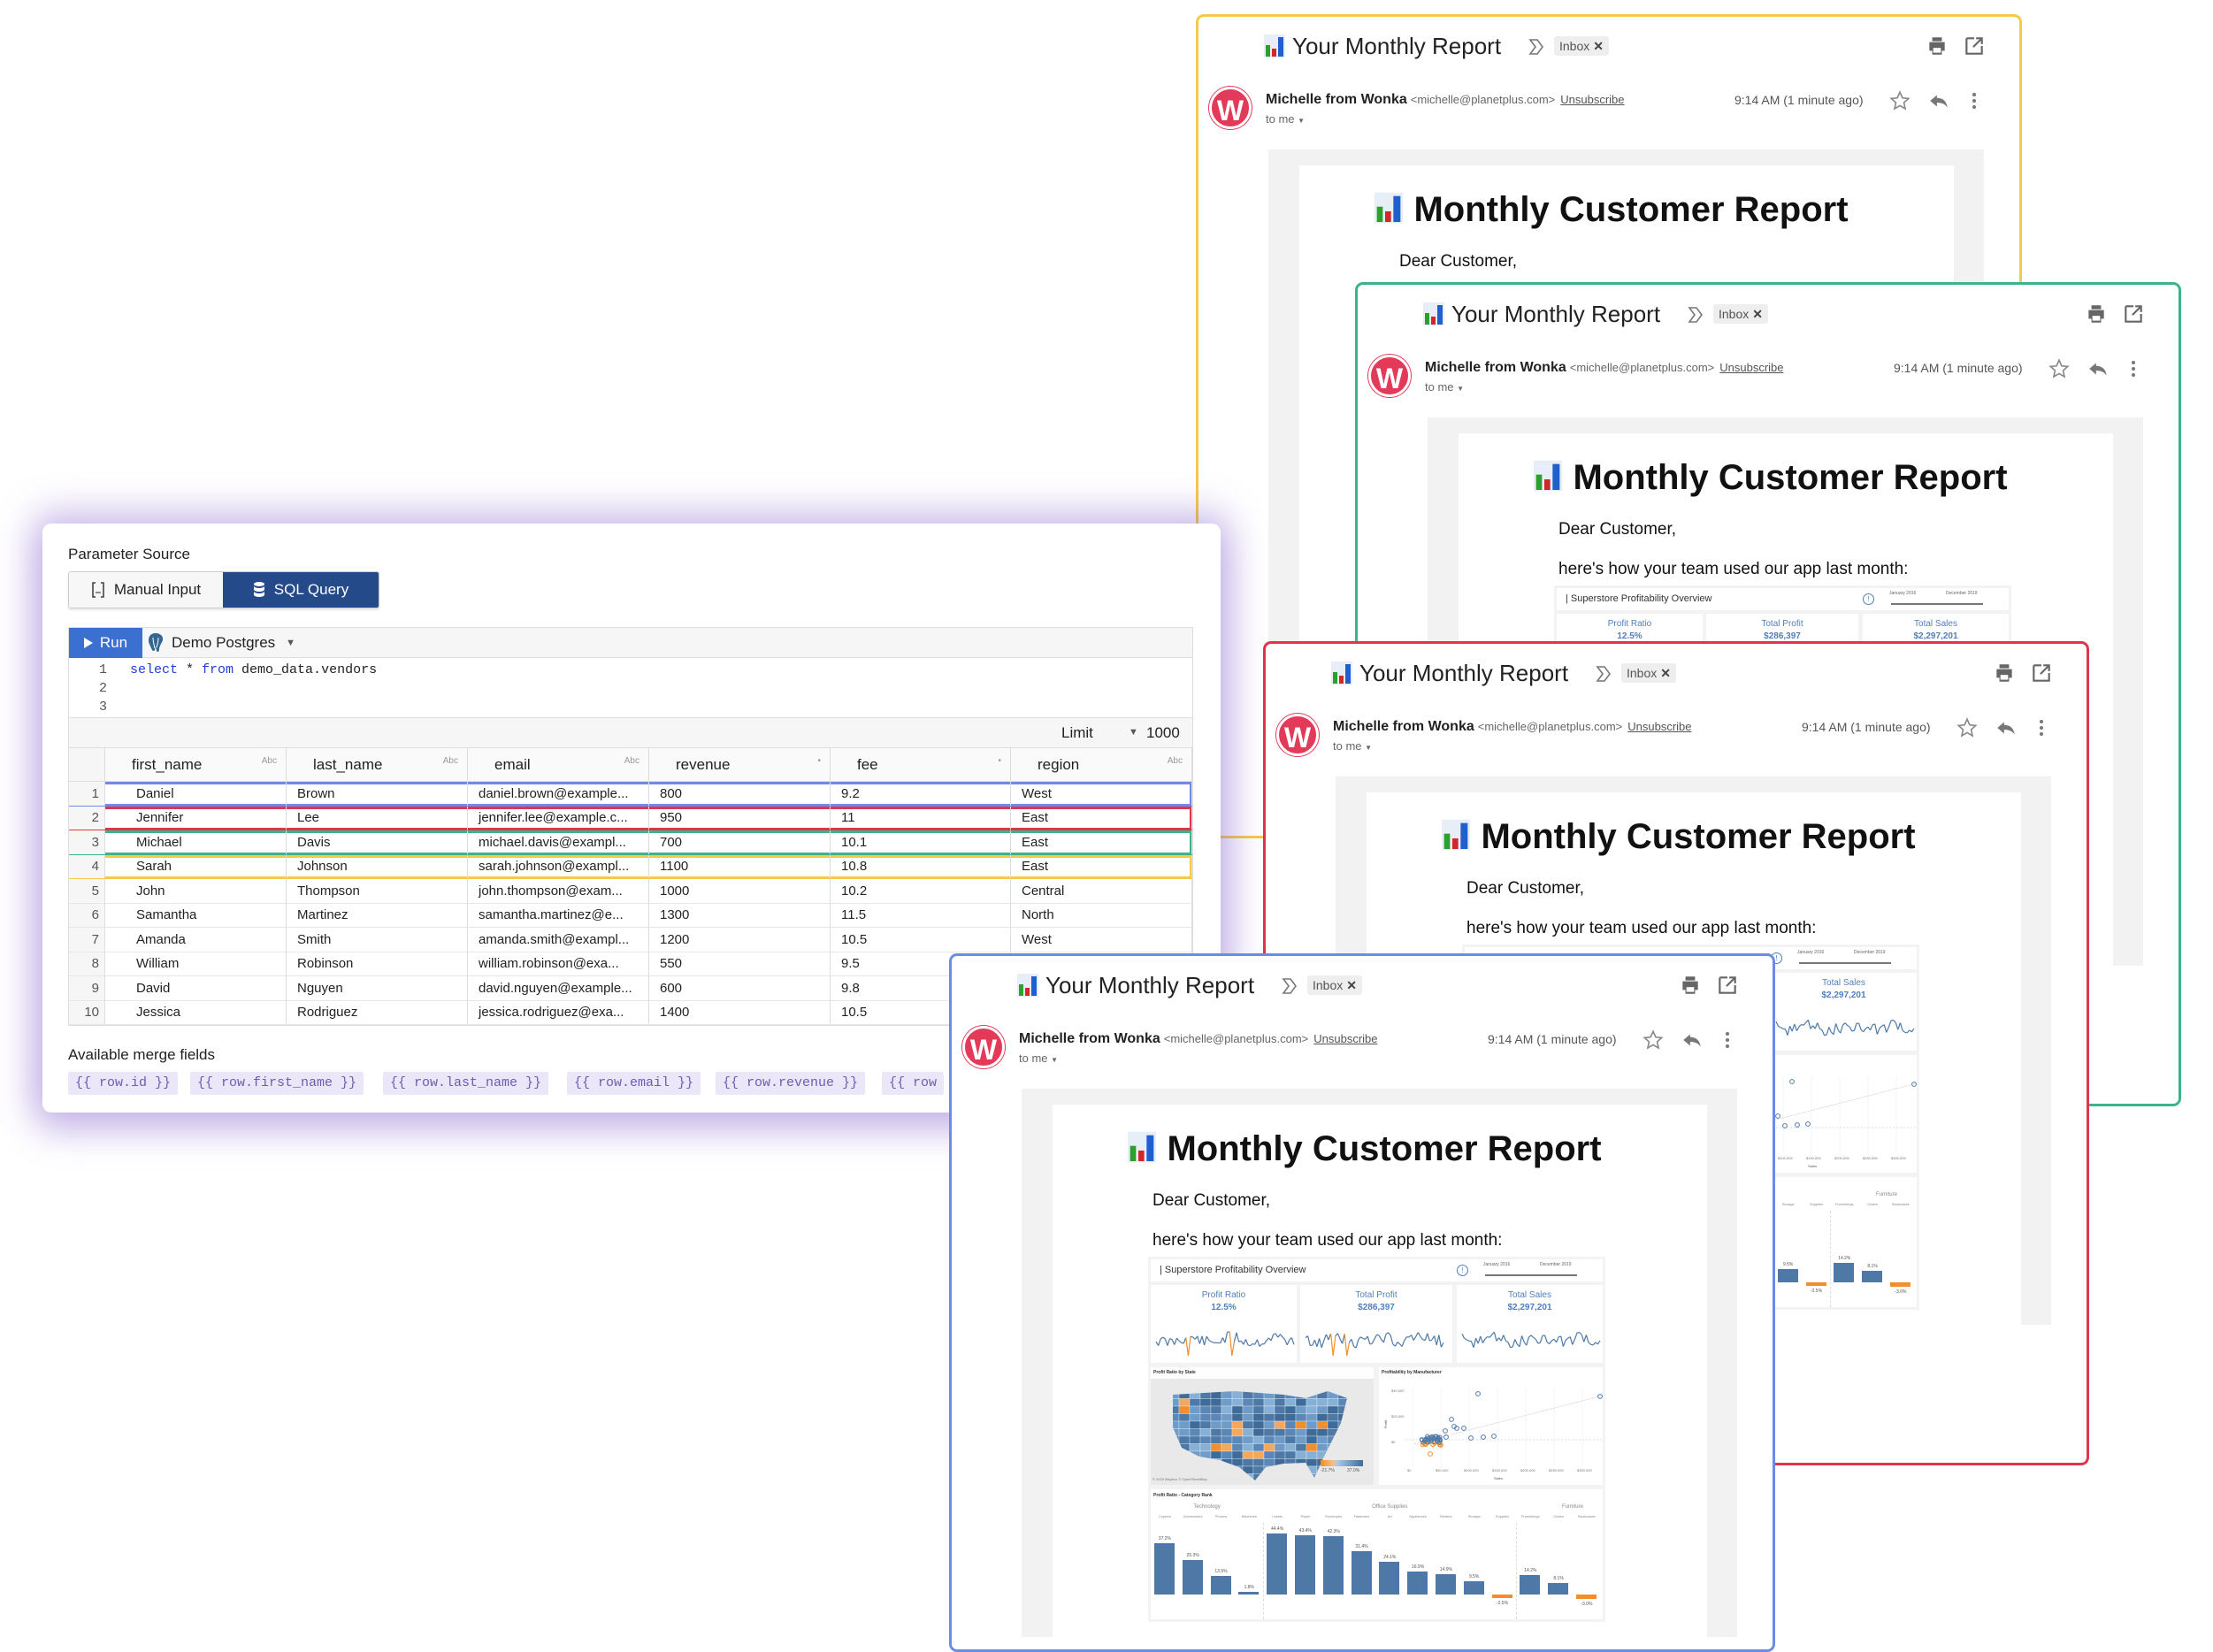 This screenshot has height=1652, width=2213. I want to click on kpi-value: $2,297,201, so click(1935, 636).